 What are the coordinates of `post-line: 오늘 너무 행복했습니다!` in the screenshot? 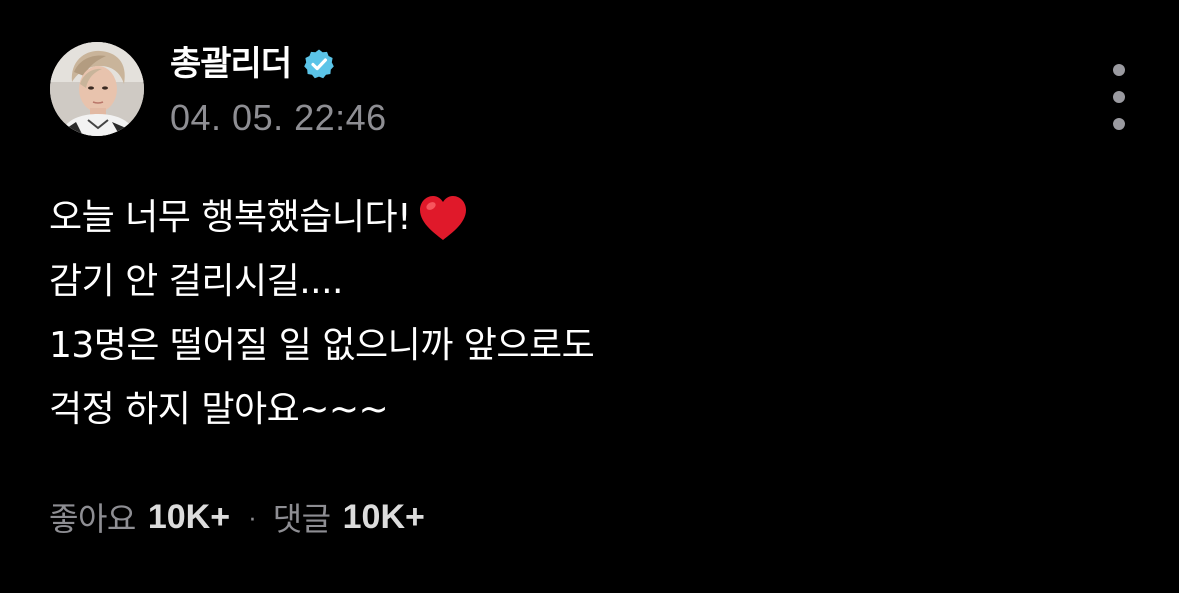 It's located at (589, 218).